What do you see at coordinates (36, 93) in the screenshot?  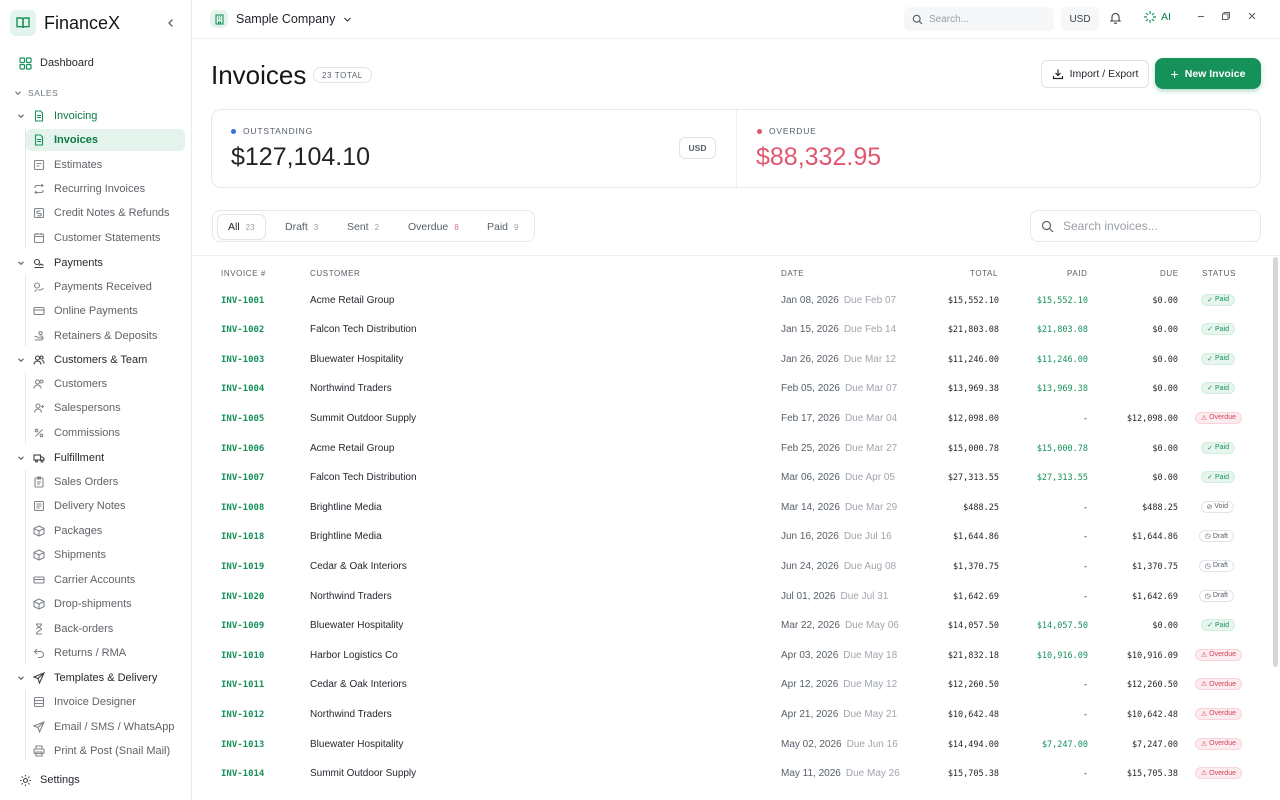 I see `section-toggle-sales: SALES` at bounding box center [36, 93].